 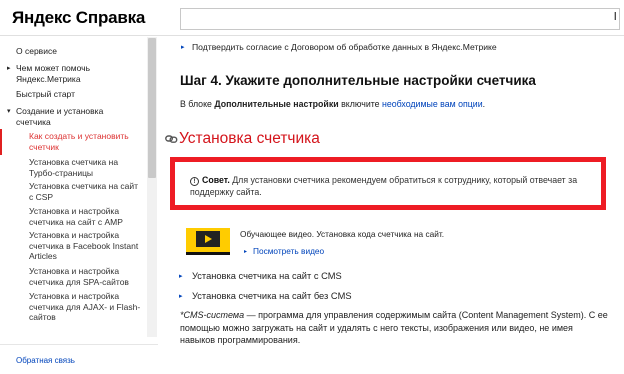 What do you see at coordinates (615, 17) in the screenshot?
I see `search-button-edge: l` at bounding box center [615, 17].